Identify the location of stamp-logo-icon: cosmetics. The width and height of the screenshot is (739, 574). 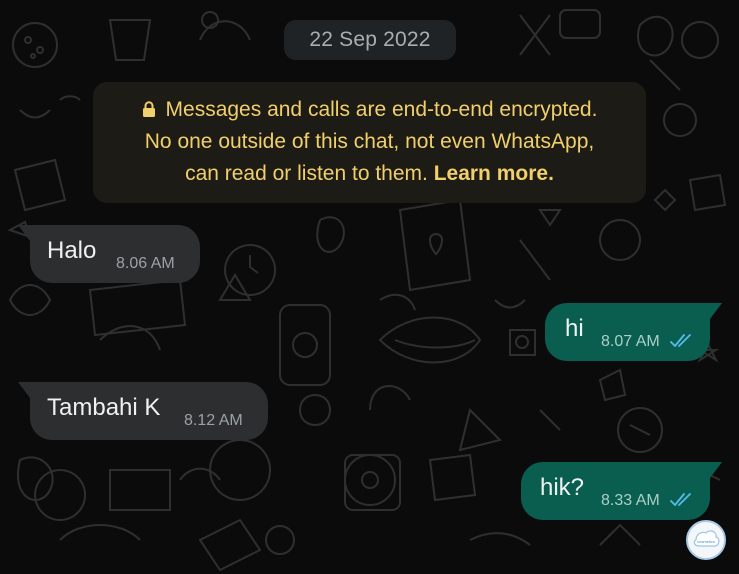
(706, 538).